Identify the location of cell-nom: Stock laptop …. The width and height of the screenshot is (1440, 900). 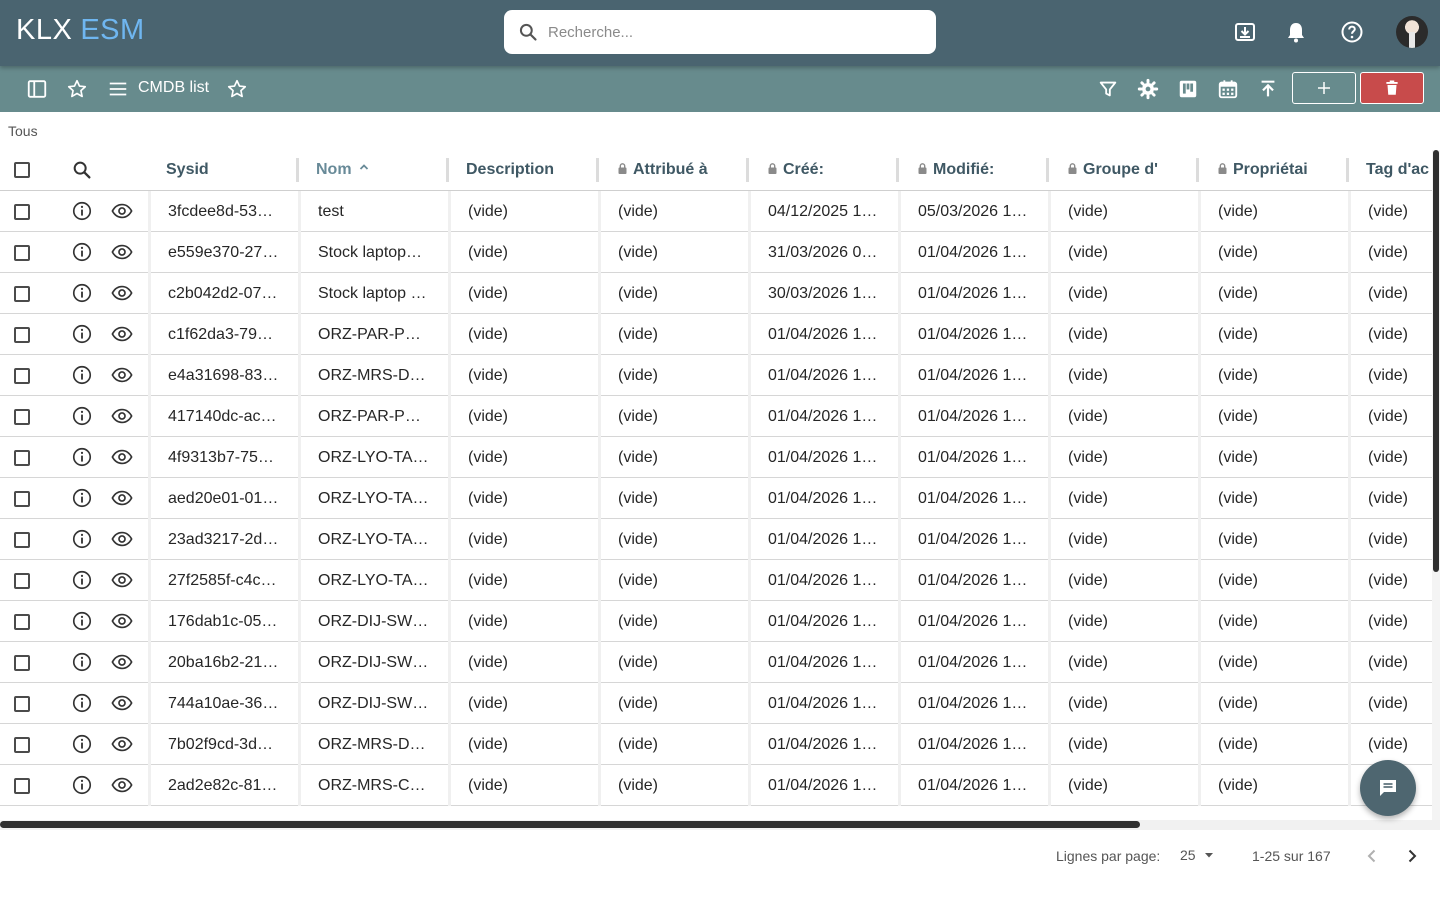
(377, 294).